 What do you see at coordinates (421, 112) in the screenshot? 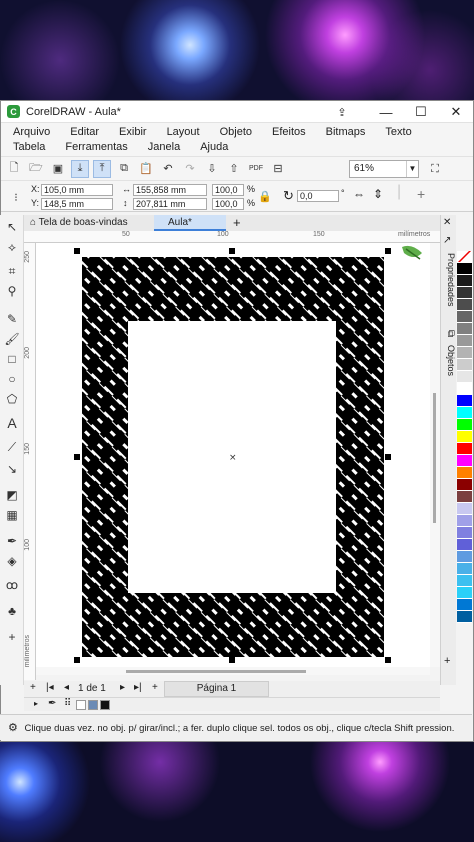
I see `maximize-button: ☐` at bounding box center [421, 112].